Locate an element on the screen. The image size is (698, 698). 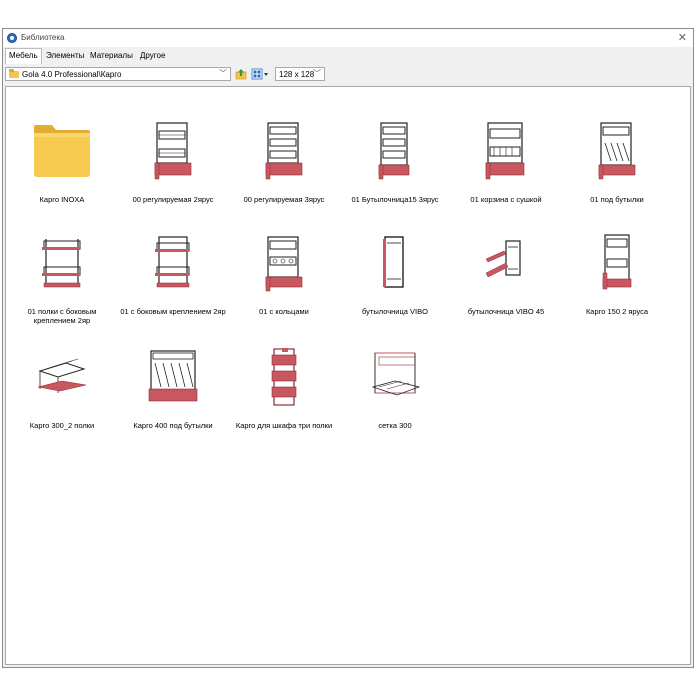
grid-item-cargo: 01 с боковым креплением 2яр is located at coordinates (173, 283).